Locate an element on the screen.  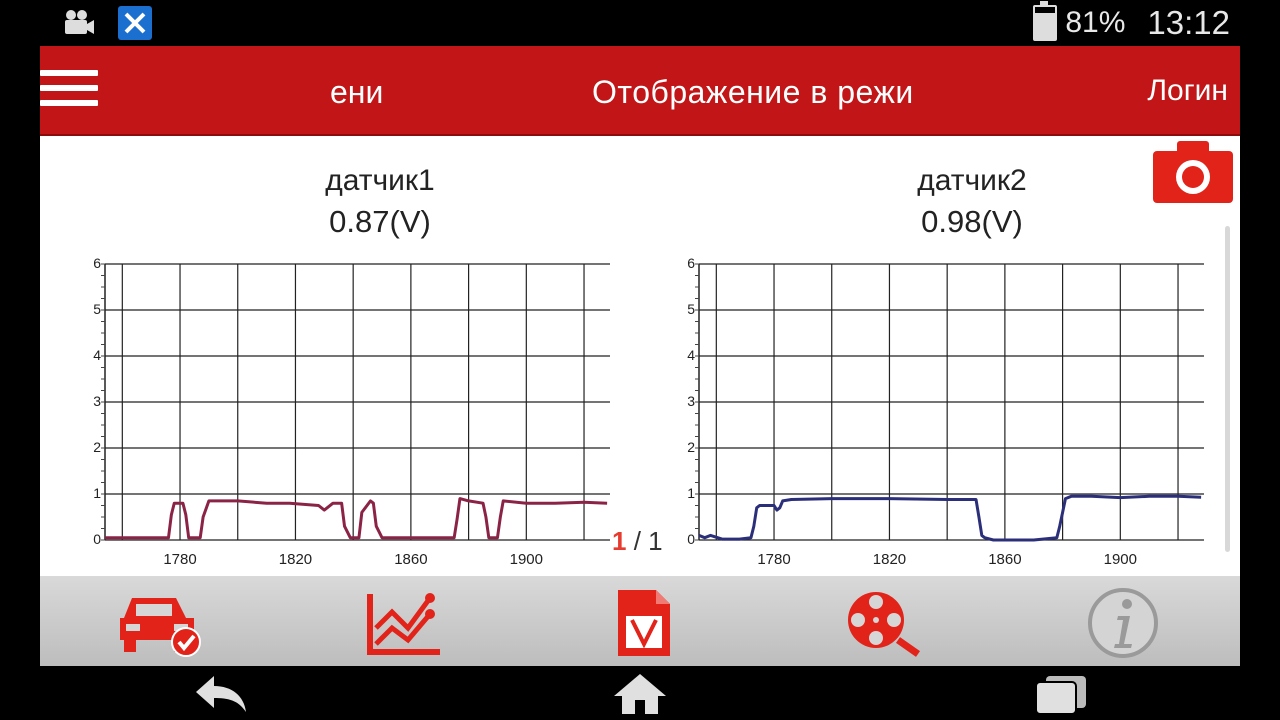
home-icon is located at coordinates (640, 694).